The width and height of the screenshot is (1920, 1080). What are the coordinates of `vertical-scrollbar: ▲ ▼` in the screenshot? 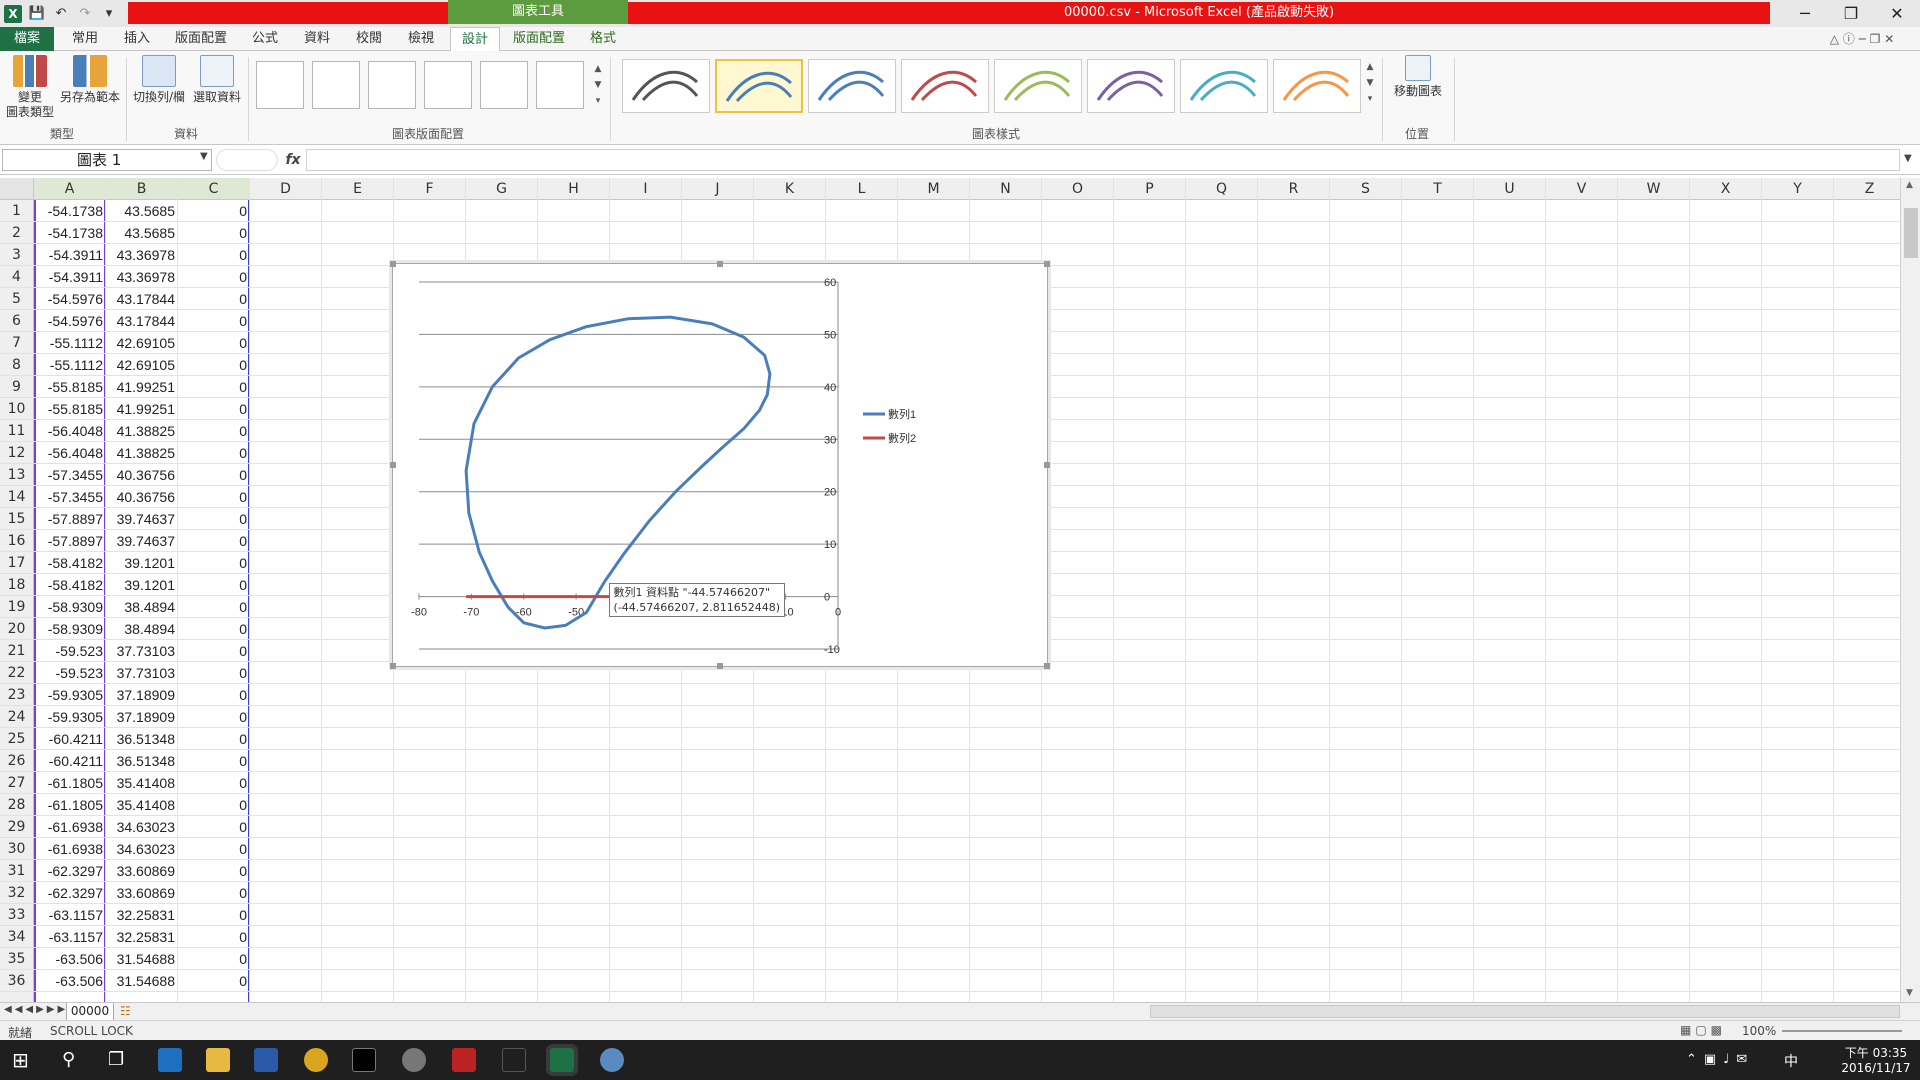 It's located at (1910, 590).